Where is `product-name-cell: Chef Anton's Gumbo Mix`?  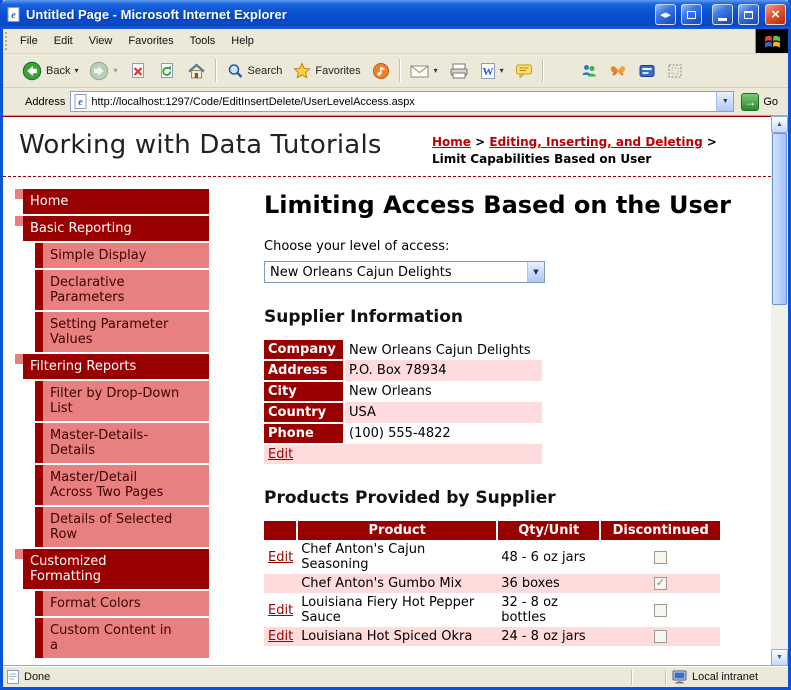
product-name-cell: Chef Anton's Gumbo Mix is located at coordinates (397, 583).